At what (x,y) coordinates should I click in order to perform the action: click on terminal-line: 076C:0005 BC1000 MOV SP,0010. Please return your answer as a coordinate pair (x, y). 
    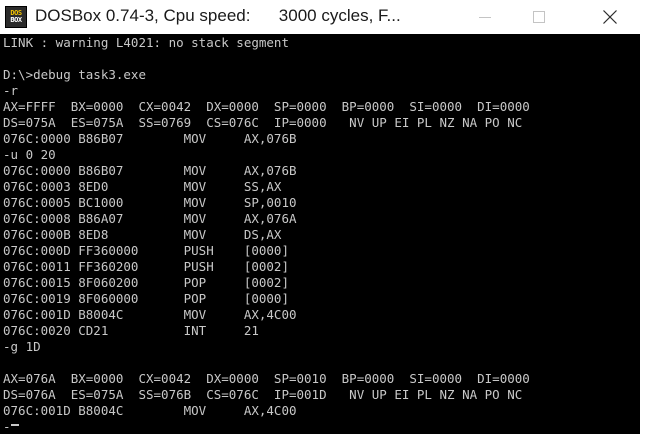
    Looking at the image, I should click on (150, 202).